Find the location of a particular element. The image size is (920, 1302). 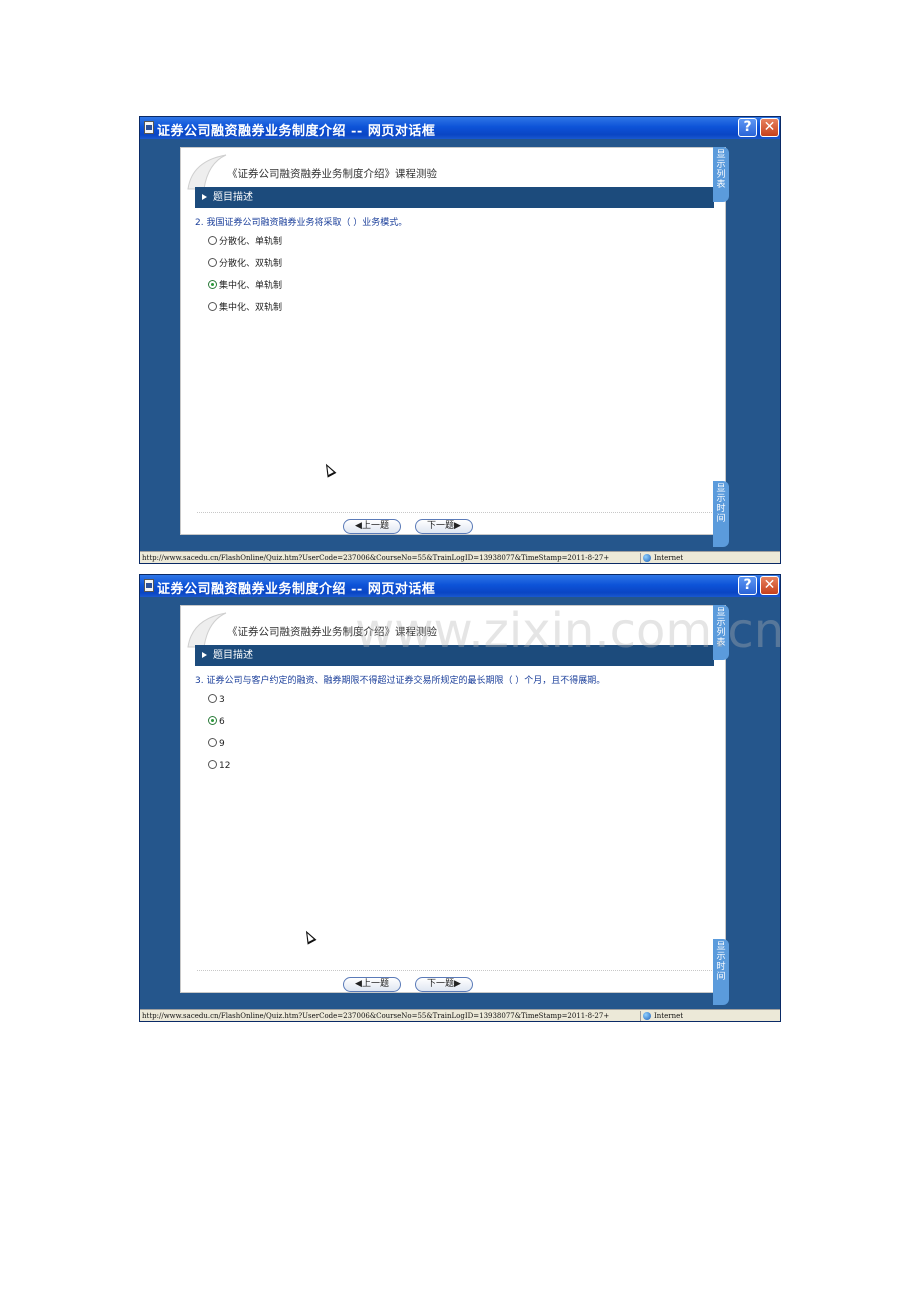

option-label: 12 is located at coordinates (225, 766).